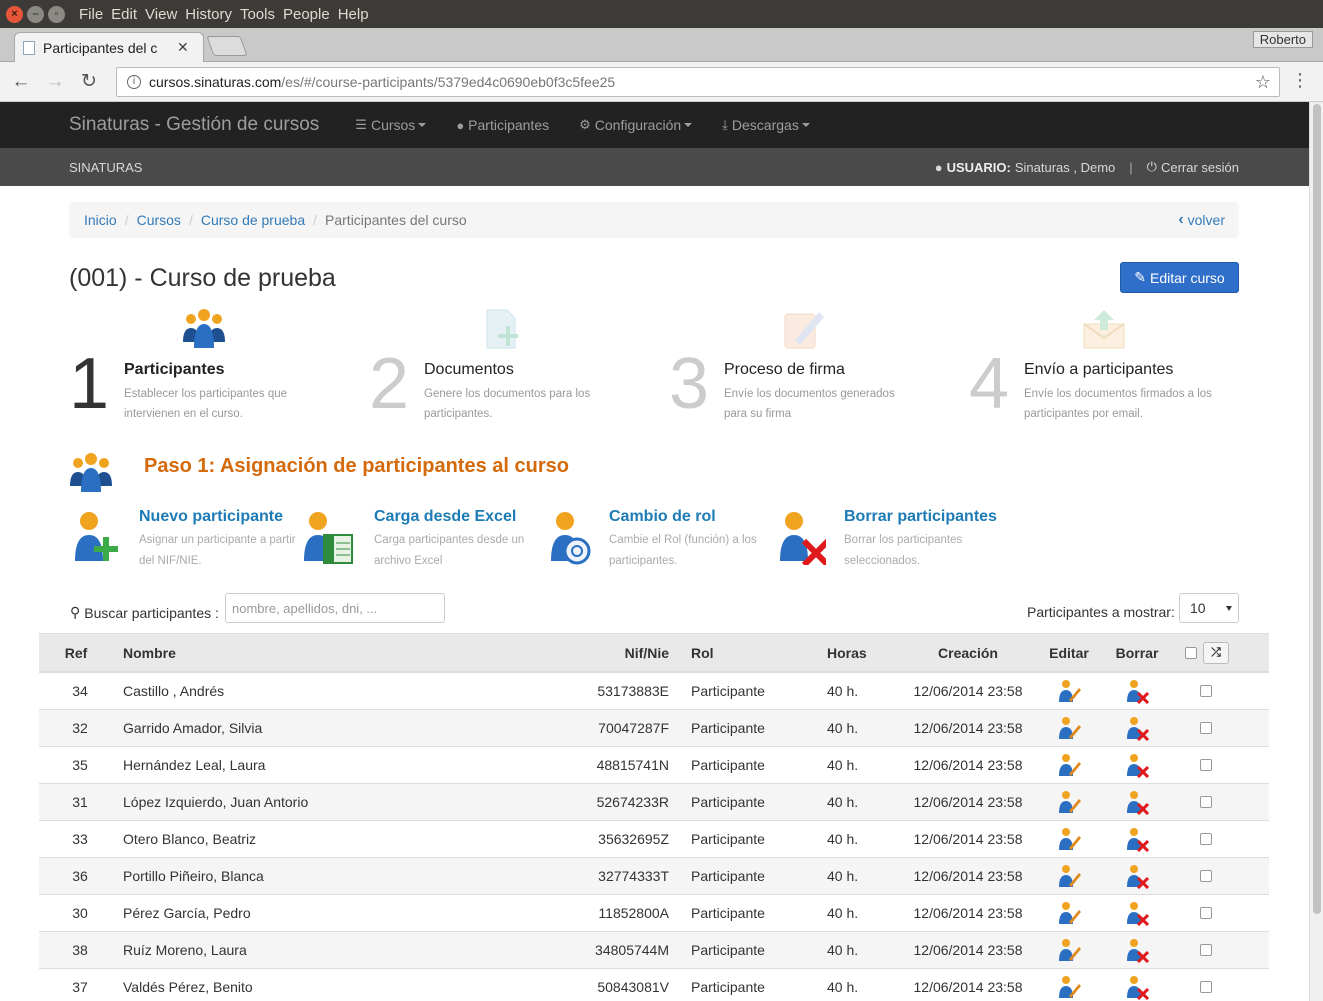  Describe the element at coordinates (1201, 220) in the screenshot. I see `back-link: ‹ volver` at that location.